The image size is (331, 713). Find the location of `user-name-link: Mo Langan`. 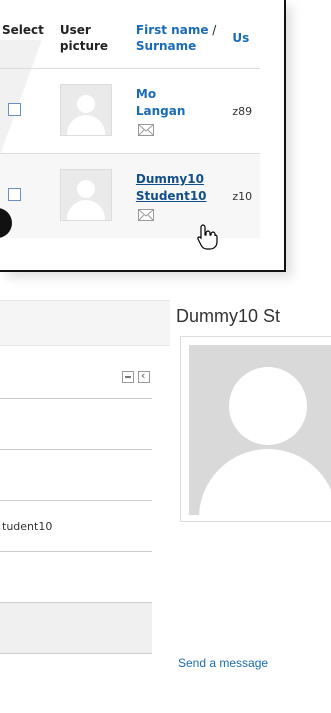

user-name-link: Mo Langan is located at coordinates (176, 103).